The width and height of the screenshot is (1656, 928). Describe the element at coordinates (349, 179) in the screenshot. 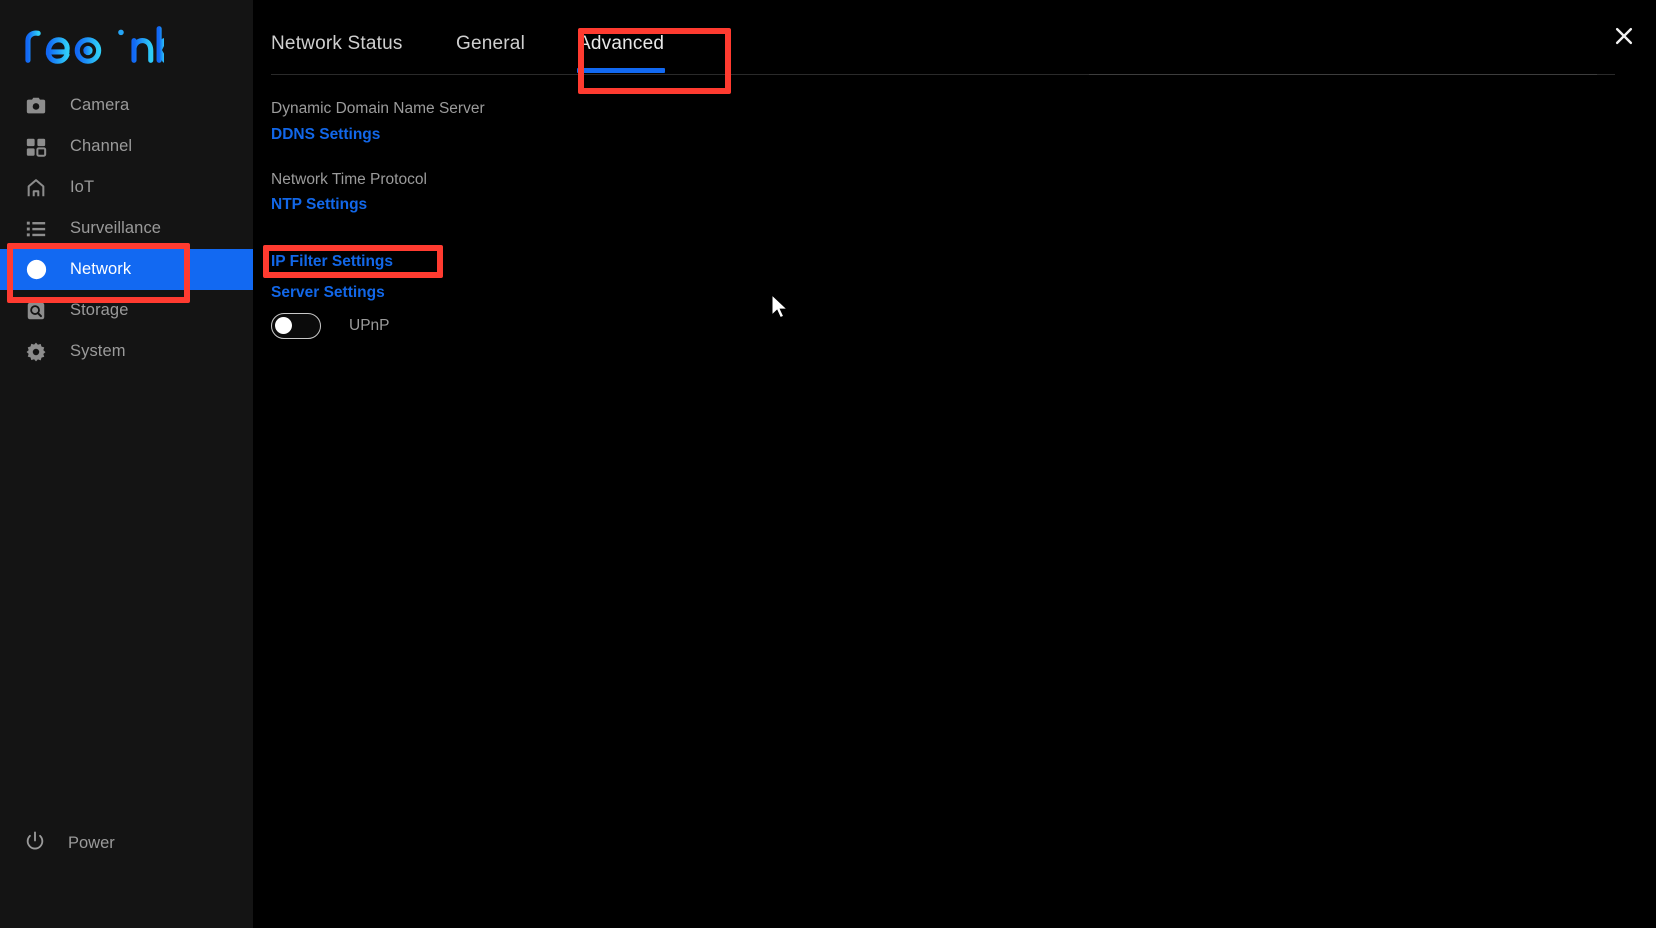

I see `group-label-ntp: Network Time Protocol` at that location.